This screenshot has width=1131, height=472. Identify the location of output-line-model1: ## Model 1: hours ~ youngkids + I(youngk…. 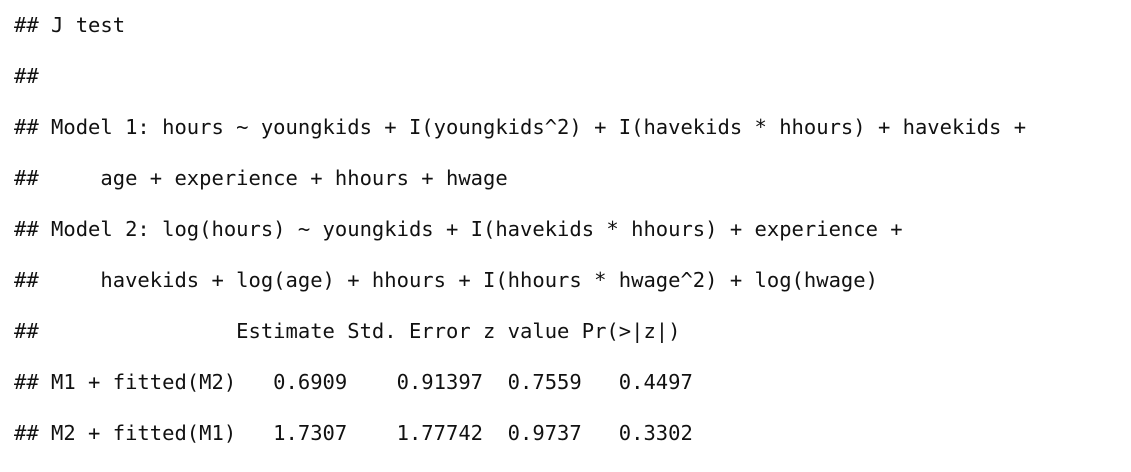
(520, 127).